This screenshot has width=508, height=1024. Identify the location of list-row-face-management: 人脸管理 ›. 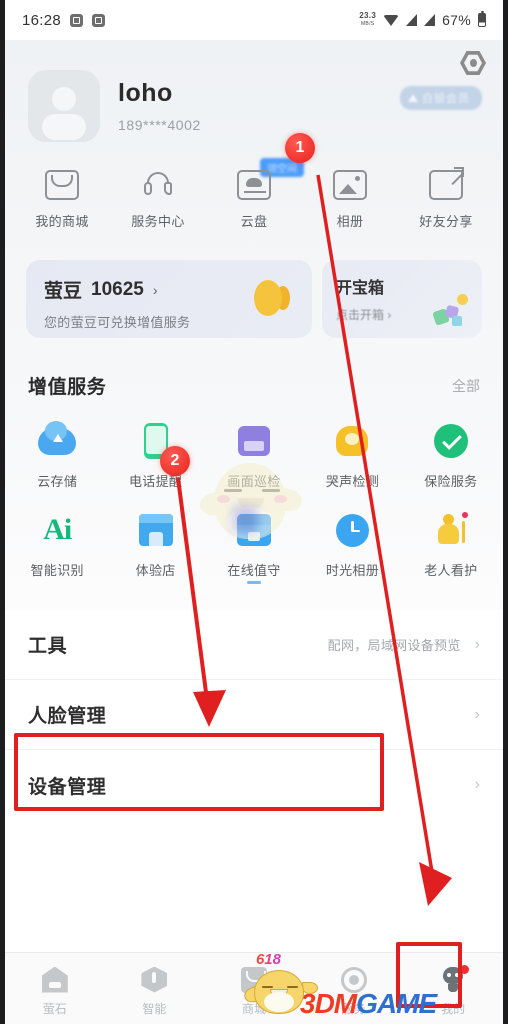
(254, 715).